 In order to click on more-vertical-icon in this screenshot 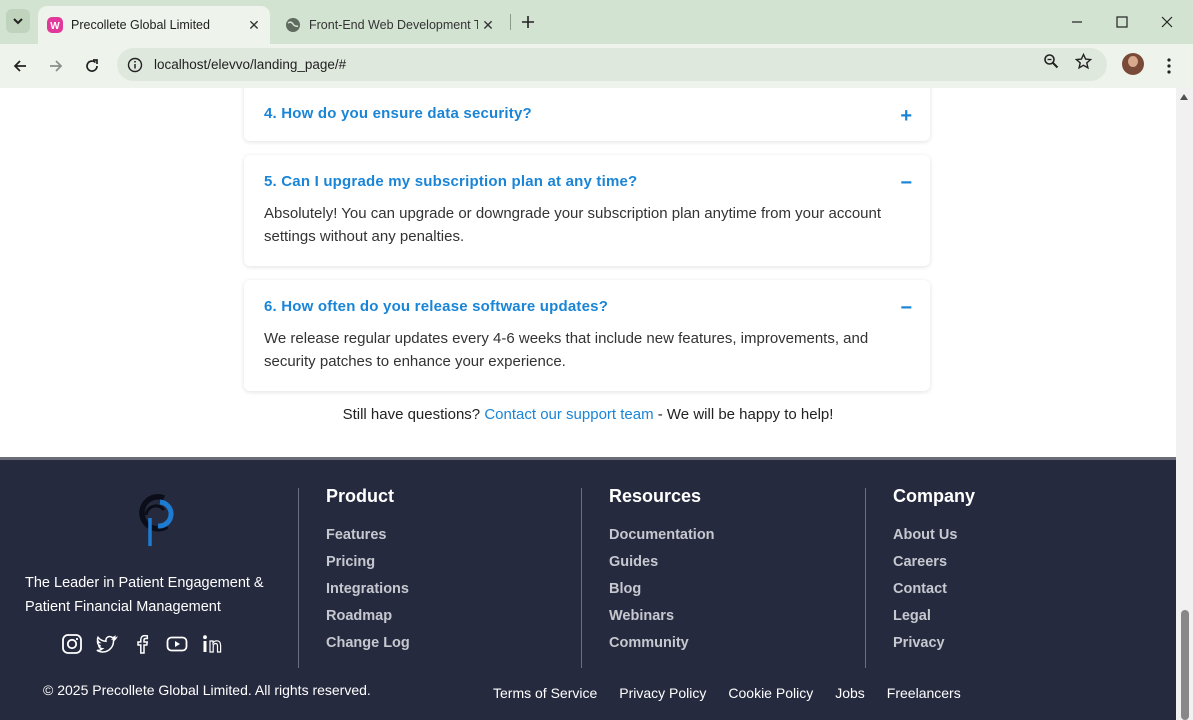, I will do `click(1169, 66)`.